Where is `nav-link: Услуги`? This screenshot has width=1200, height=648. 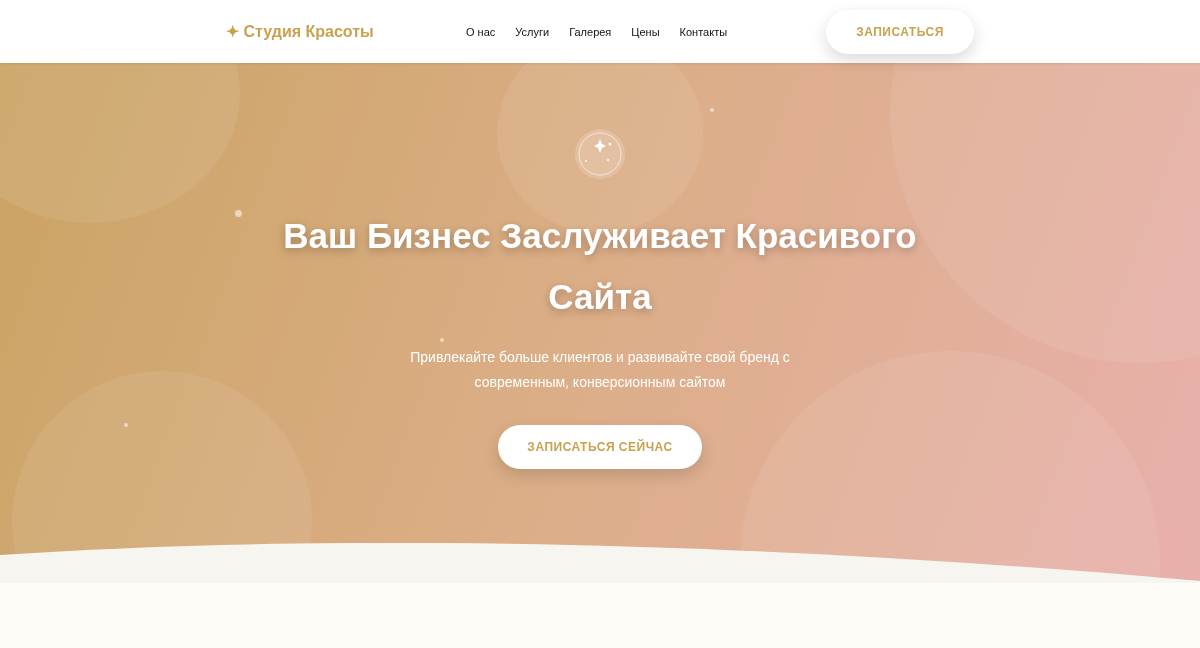 nav-link: Услуги is located at coordinates (532, 31).